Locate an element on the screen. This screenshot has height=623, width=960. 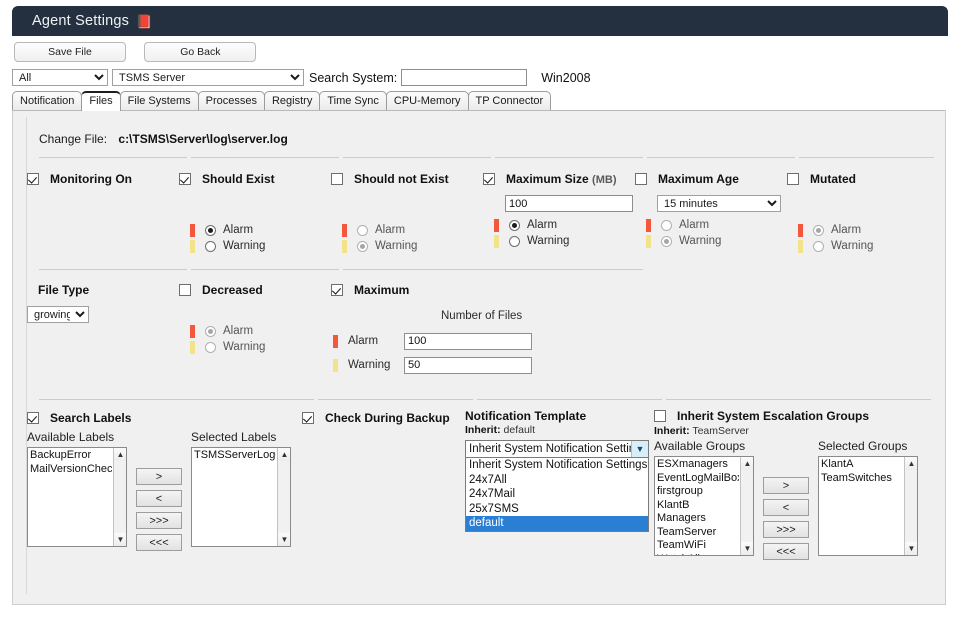
maximum-age-alarm-radio is located at coordinates (666, 225).